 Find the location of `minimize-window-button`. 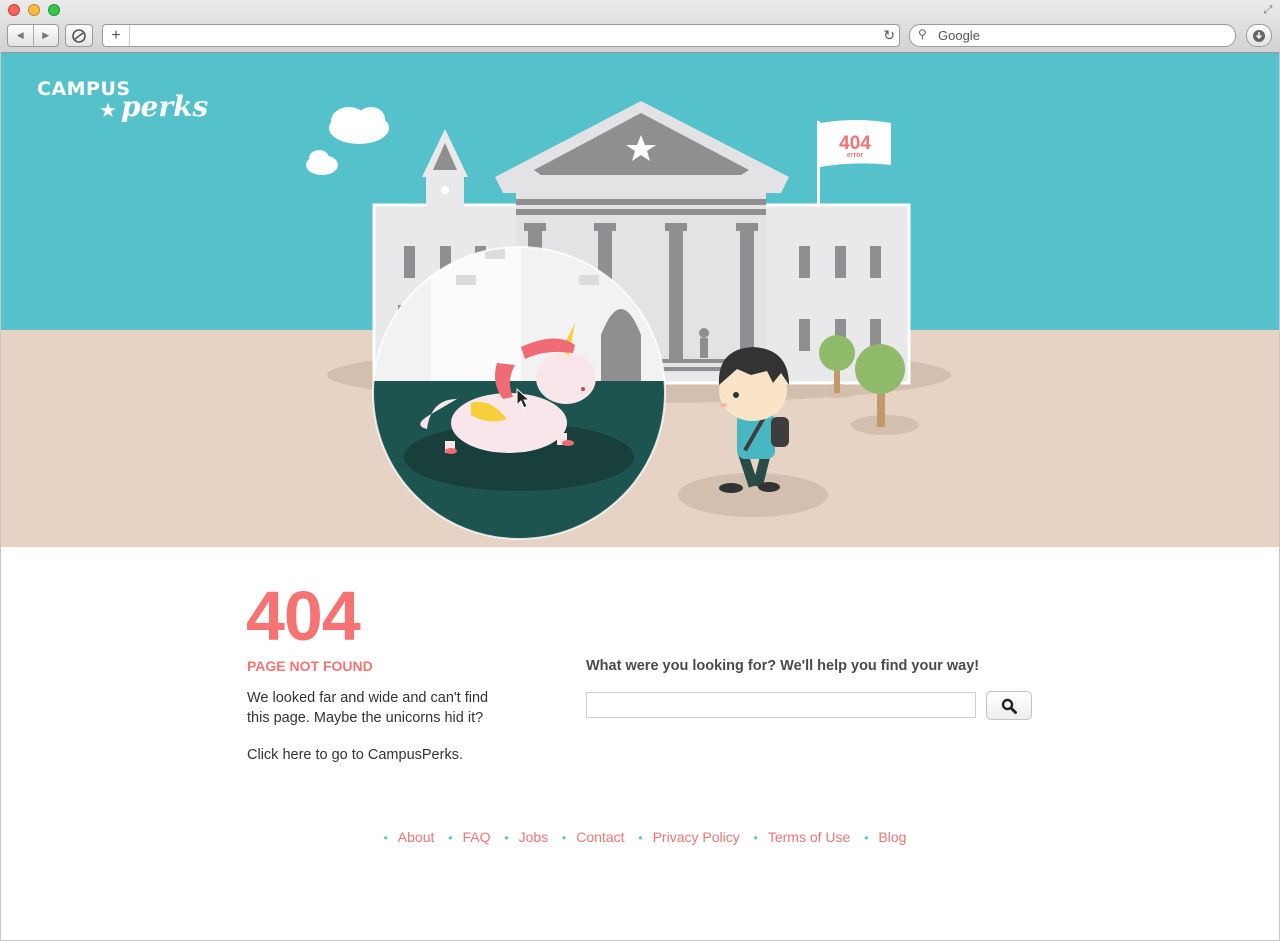

minimize-window-button is located at coordinates (34, 10).